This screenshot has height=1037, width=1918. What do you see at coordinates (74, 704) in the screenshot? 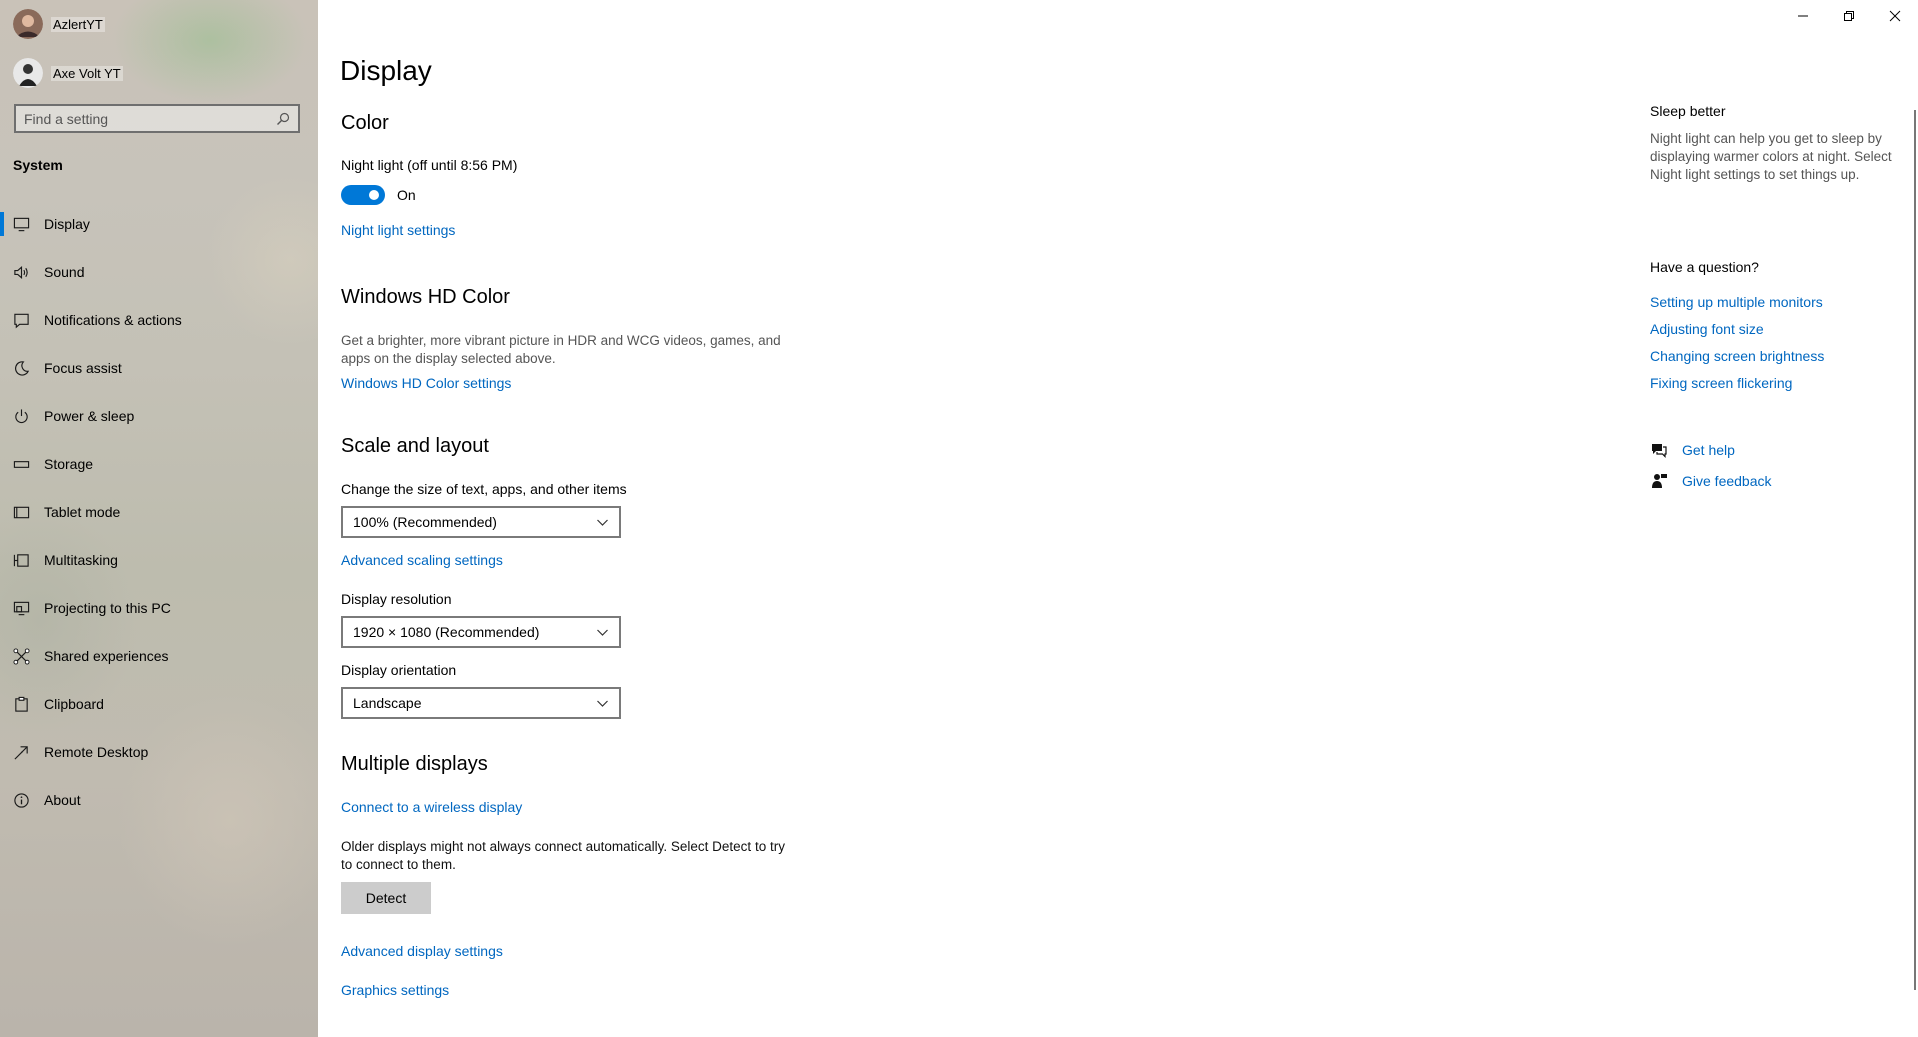
I see `sidebar-item-label: Clipboard` at bounding box center [74, 704].